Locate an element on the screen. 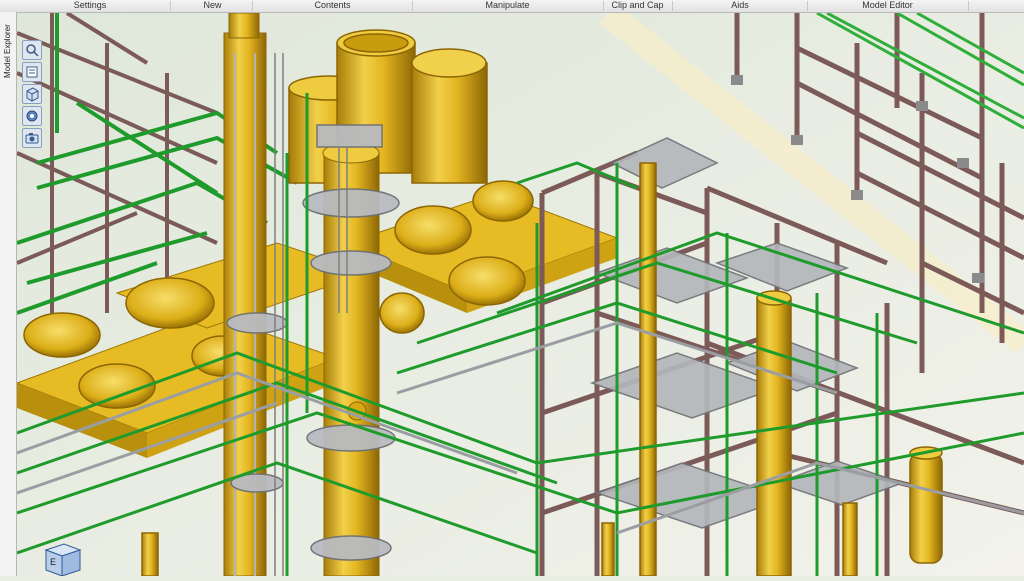  nav-cube-face-label: E is located at coordinates (53, 562).